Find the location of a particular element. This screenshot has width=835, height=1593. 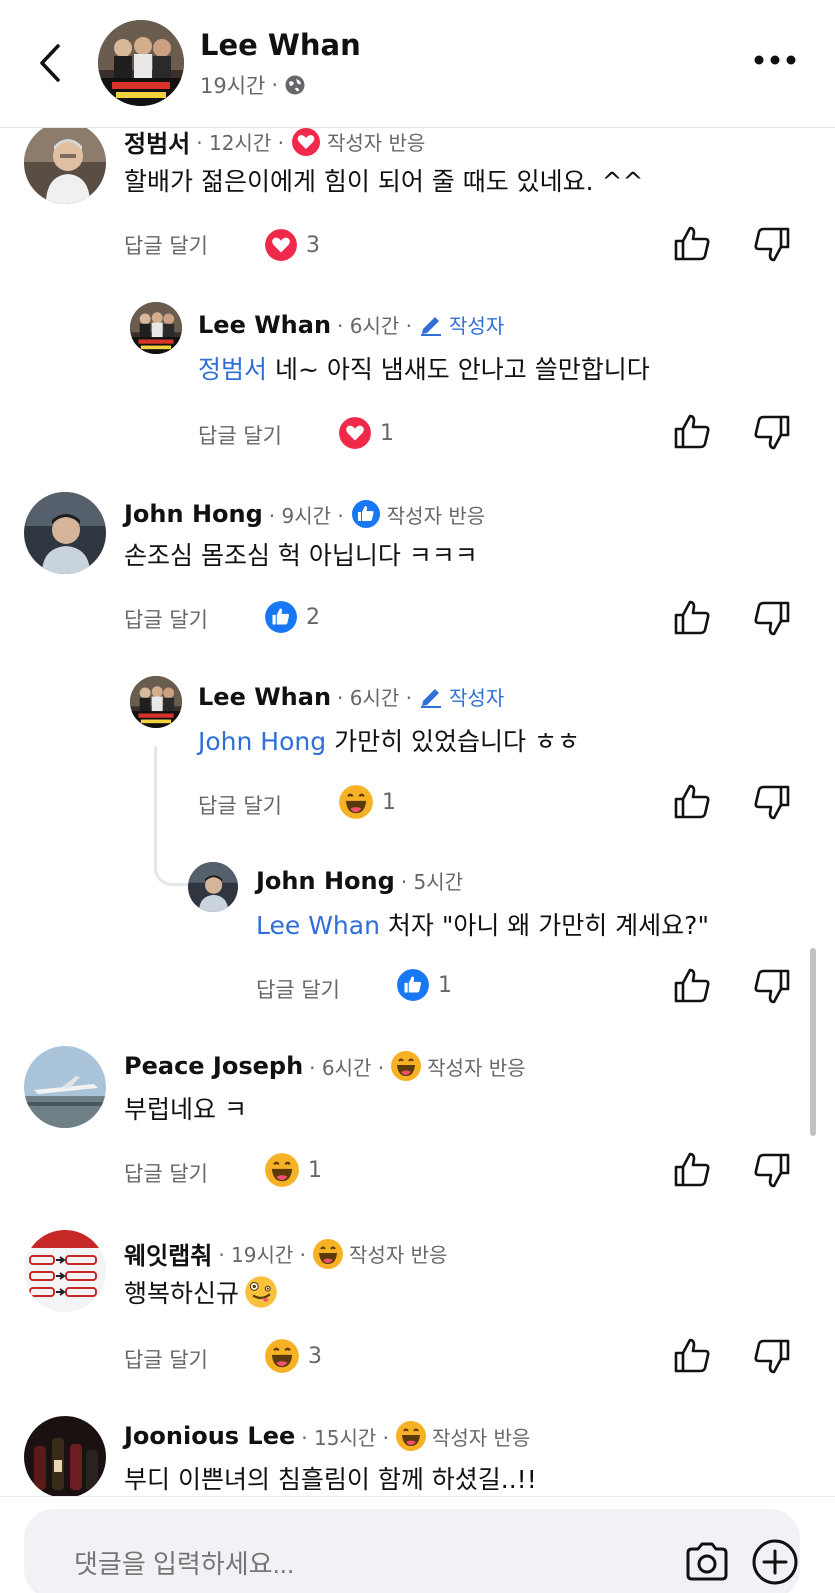

comment-header: 정범서 · 12시간 · 작성자 반응 is located at coordinates (274, 141).